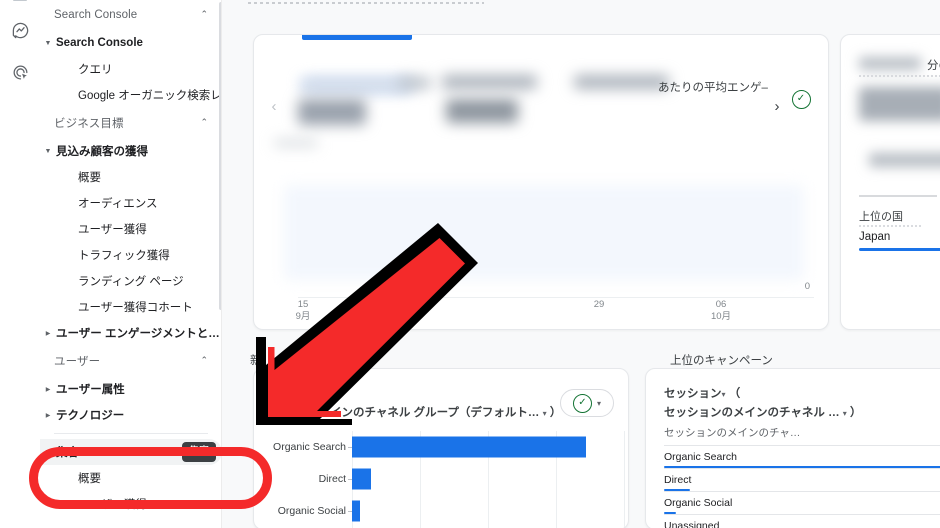 The width and height of the screenshot is (940, 528). What do you see at coordinates (131, 415) in the screenshot?
I see `sidebar-item-item10: テクノロジー` at bounding box center [131, 415].